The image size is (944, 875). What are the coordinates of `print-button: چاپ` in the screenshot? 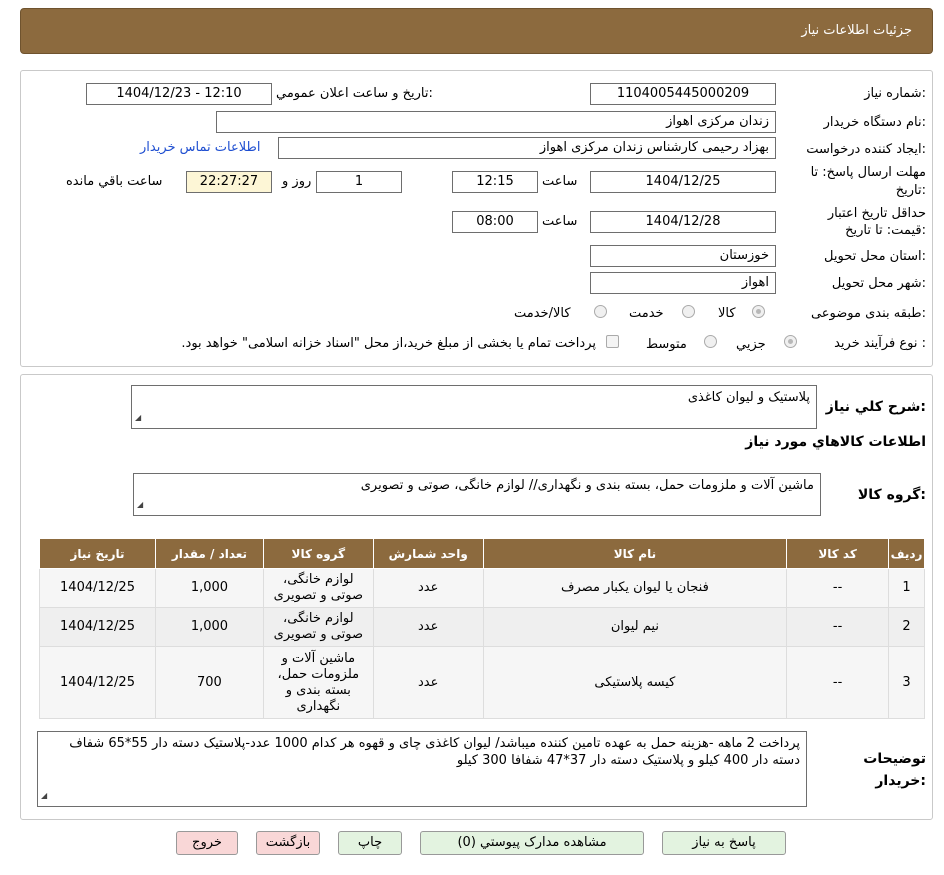 It's located at (370, 843).